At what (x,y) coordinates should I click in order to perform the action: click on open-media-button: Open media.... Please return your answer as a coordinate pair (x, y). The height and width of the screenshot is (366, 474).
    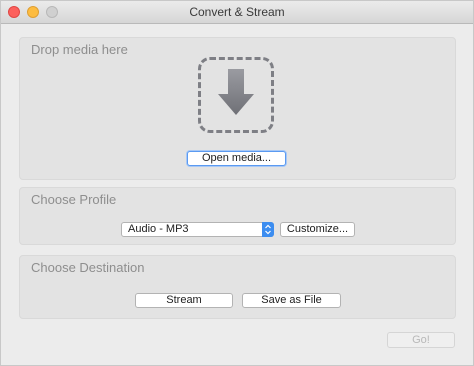
    Looking at the image, I should click on (236, 158).